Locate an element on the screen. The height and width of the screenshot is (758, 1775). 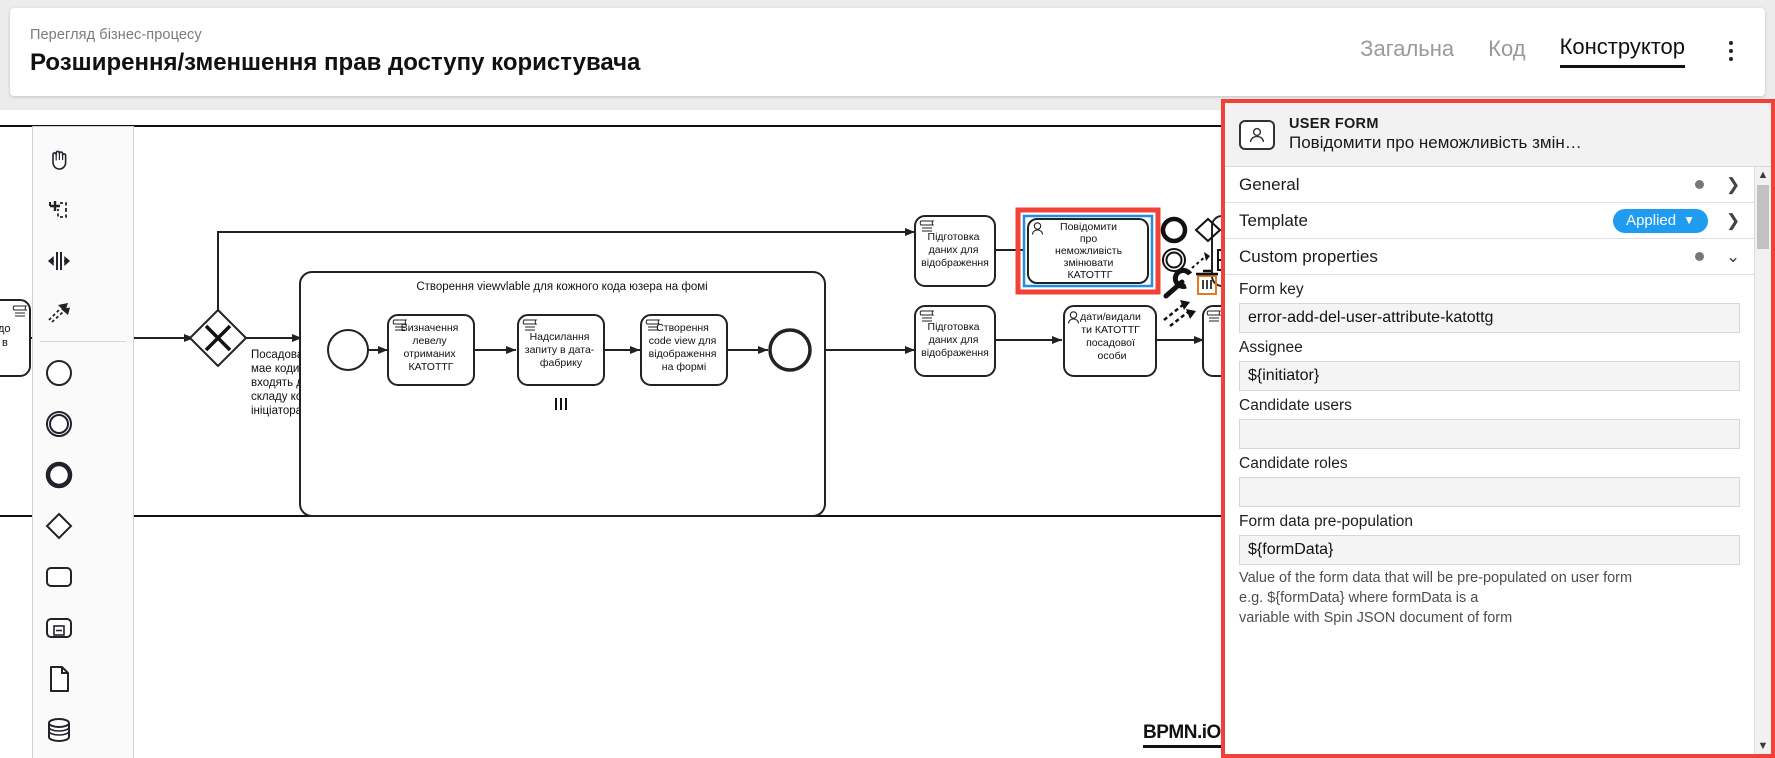
start-event is located at coordinates (348, 350).